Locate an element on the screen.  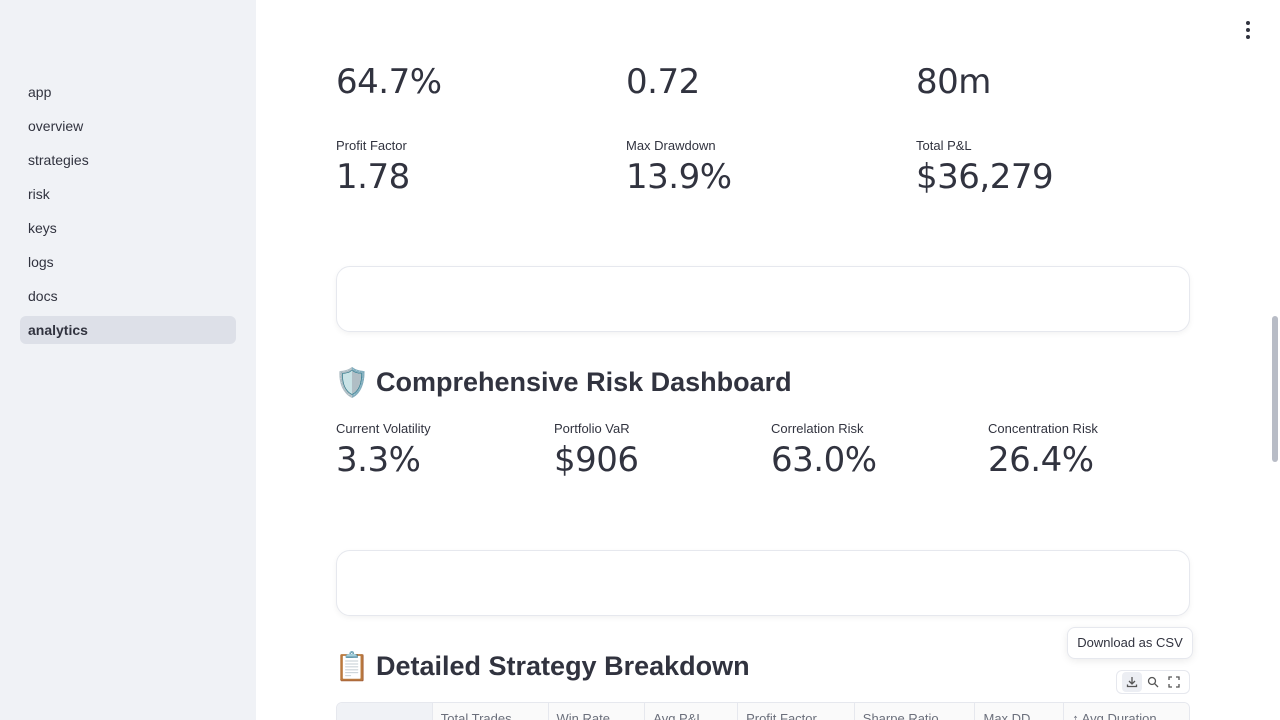
download-tooltip: Download as CSV is located at coordinates (1130, 643).